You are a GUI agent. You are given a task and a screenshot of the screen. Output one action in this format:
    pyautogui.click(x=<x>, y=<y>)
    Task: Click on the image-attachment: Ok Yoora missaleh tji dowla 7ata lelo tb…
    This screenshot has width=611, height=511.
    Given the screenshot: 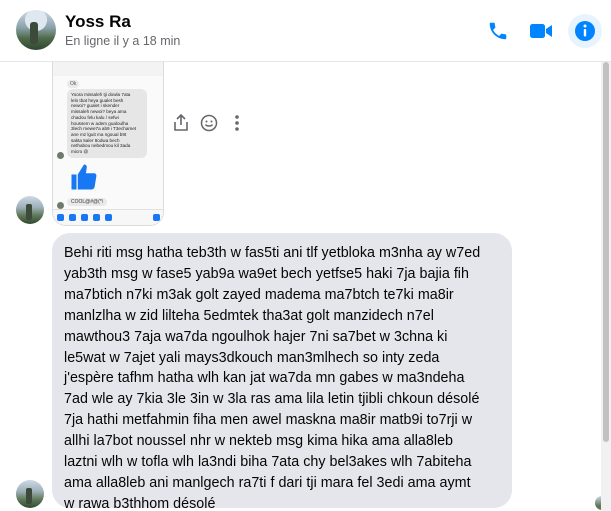 What is the action you would take?
    pyautogui.click(x=108, y=144)
    